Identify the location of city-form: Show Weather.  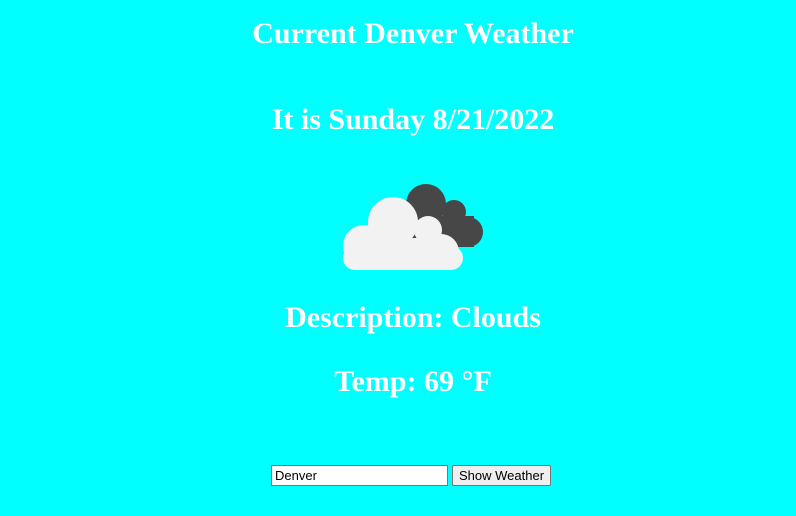
(411, 475).